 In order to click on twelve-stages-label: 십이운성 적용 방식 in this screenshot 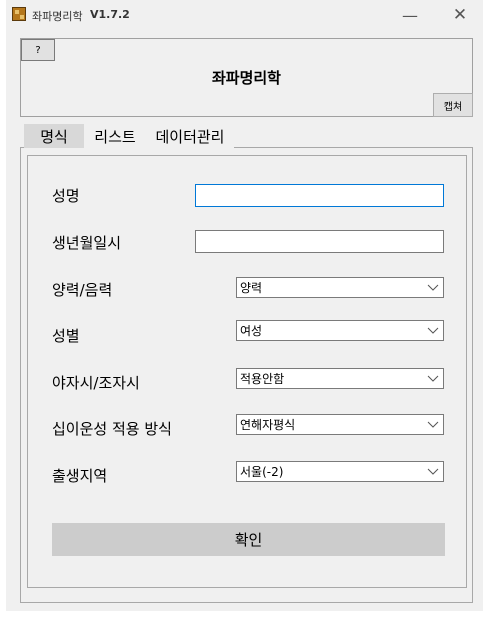, I will do `click(112, 429)`.